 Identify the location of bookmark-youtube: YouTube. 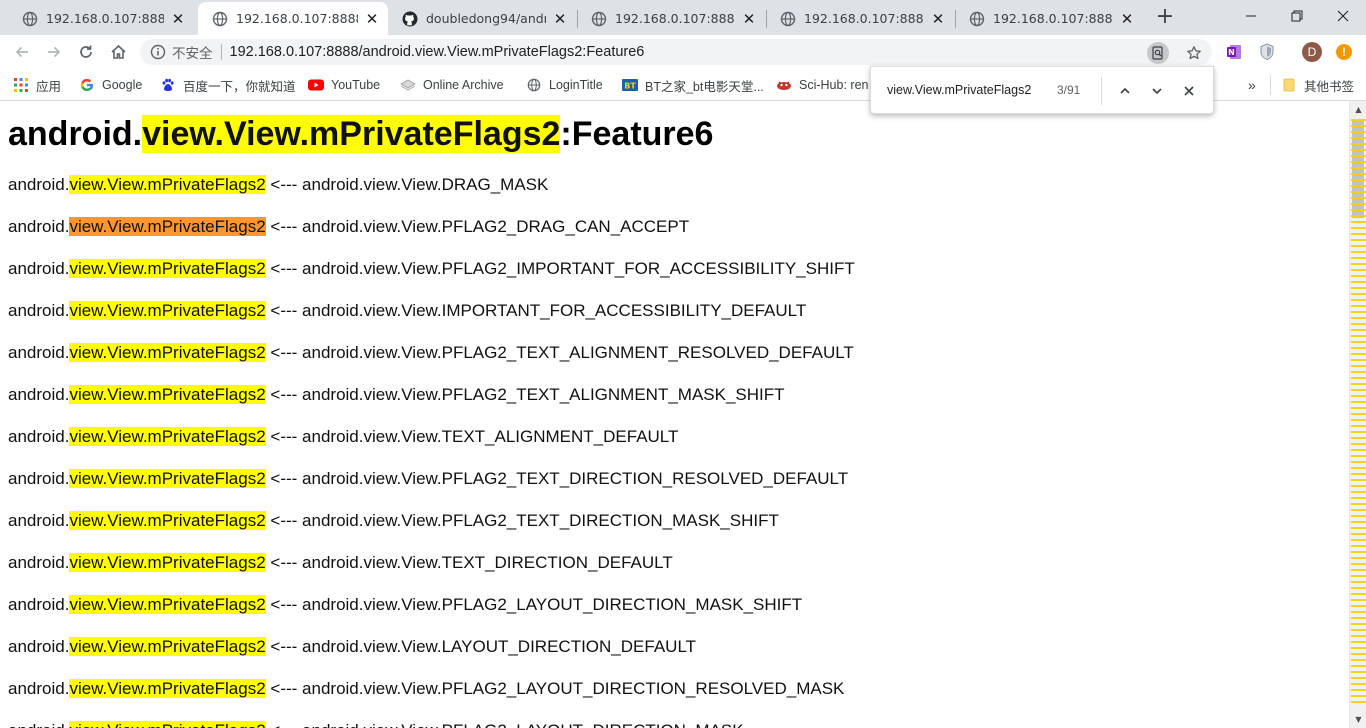
(344, 85).